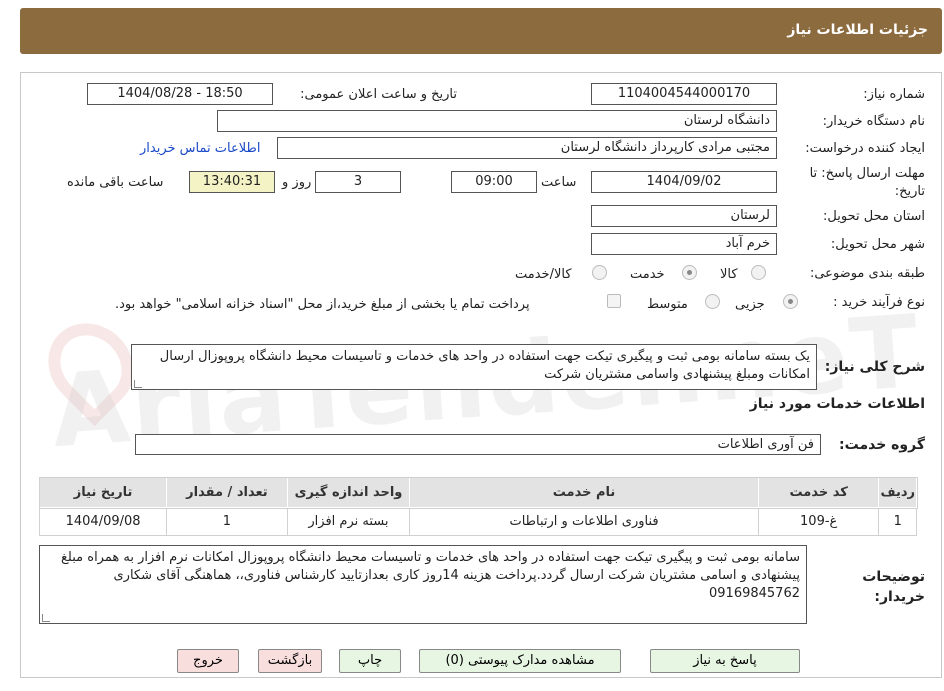 The image size is (944, 691). I want to click on announce-field: 1404/08/28 - 18:50, so click(180, 94).